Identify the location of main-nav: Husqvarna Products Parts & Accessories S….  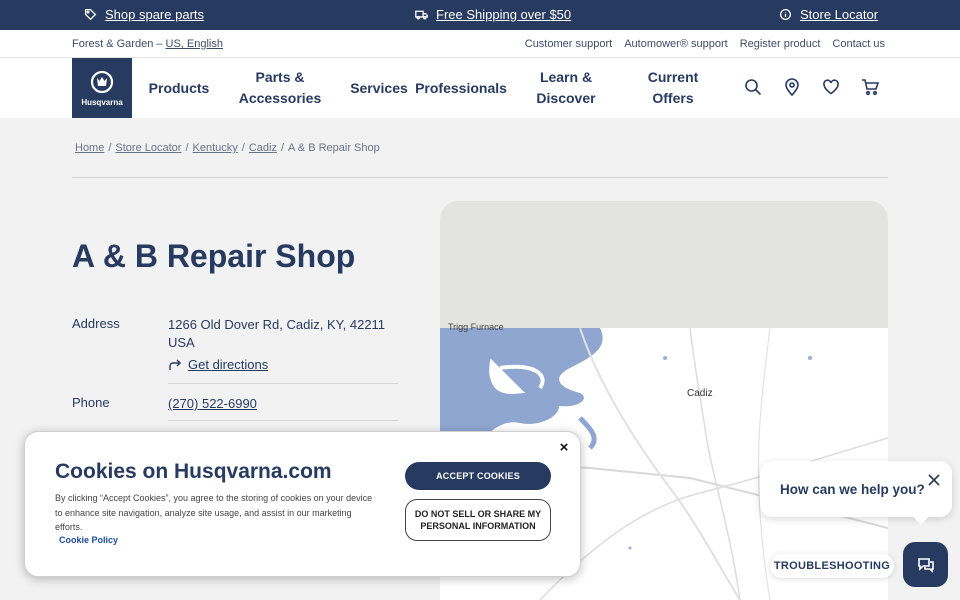
(480, 88).